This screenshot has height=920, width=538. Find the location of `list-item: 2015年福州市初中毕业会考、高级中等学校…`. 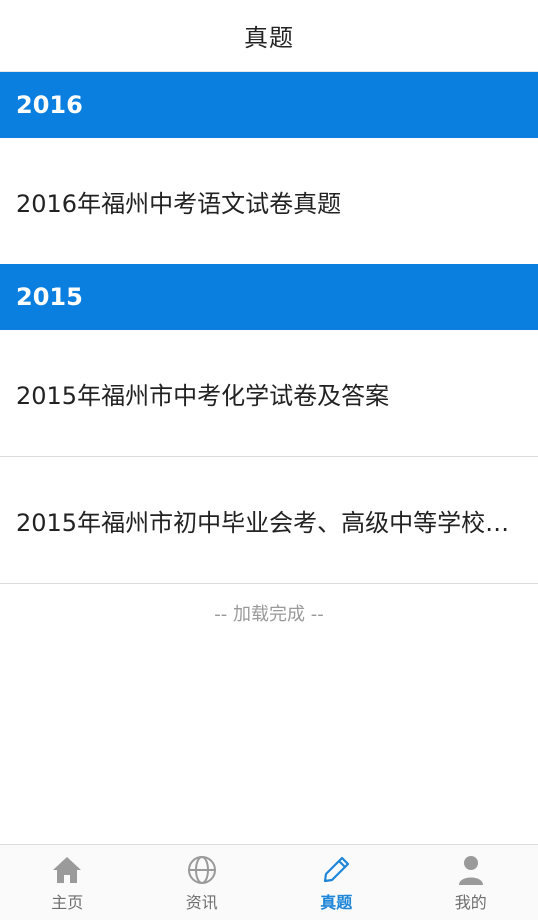

list-item: 2015年福州市初中毕业会考、高级中等学校… is located at coordinates (269, 520).